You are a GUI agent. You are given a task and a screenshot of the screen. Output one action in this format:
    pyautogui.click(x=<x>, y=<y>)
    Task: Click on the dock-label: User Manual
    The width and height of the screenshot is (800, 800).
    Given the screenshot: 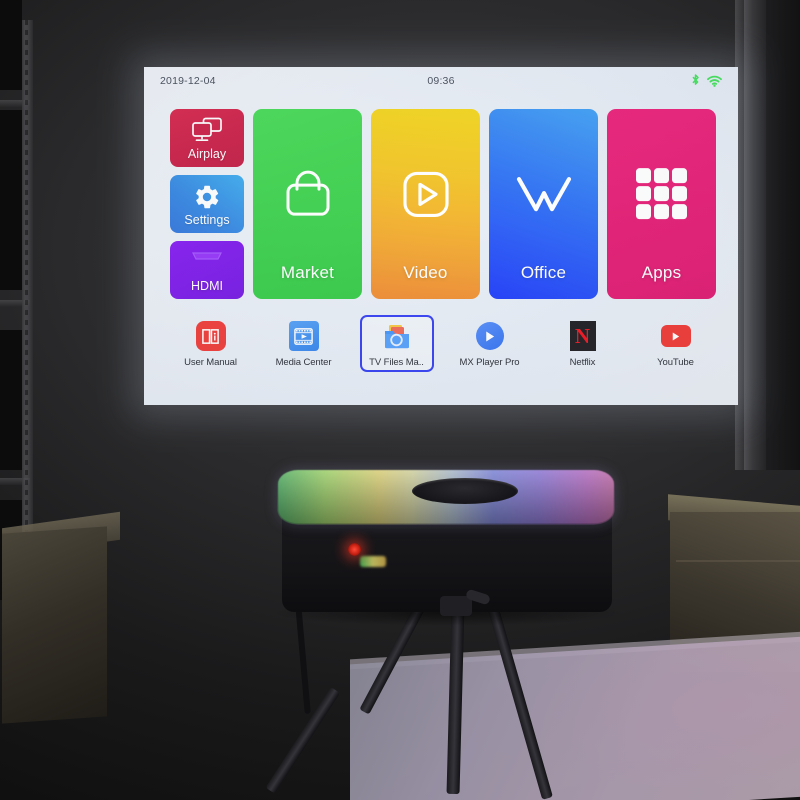 What is the action you would take?
    pyautogui.click(x=210, y=362)
    